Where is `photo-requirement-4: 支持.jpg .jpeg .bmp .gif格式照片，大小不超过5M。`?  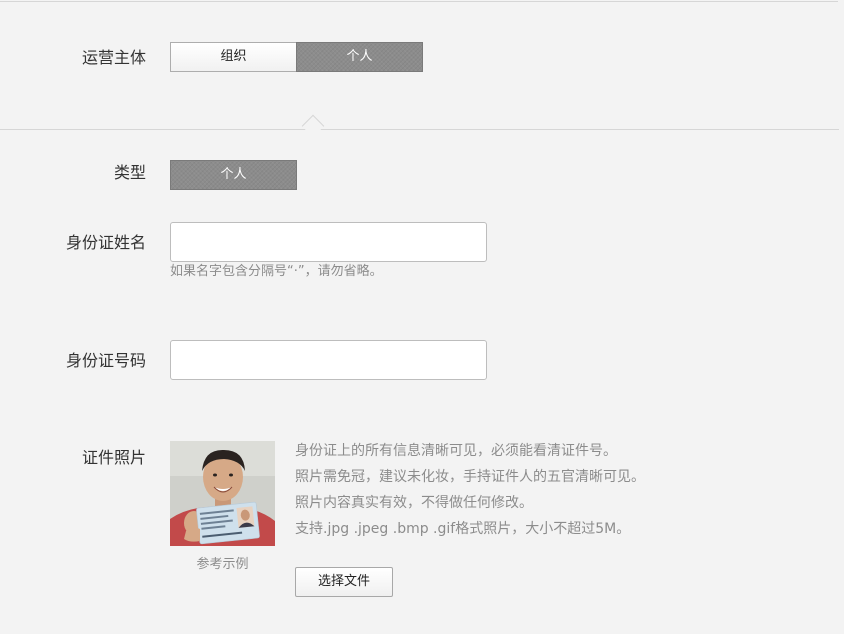 photo-requirement-4: 支持.jpg .jpeg .bmp .gif格式照片，大小不超过5M。 is located at coordinates (463, 529).